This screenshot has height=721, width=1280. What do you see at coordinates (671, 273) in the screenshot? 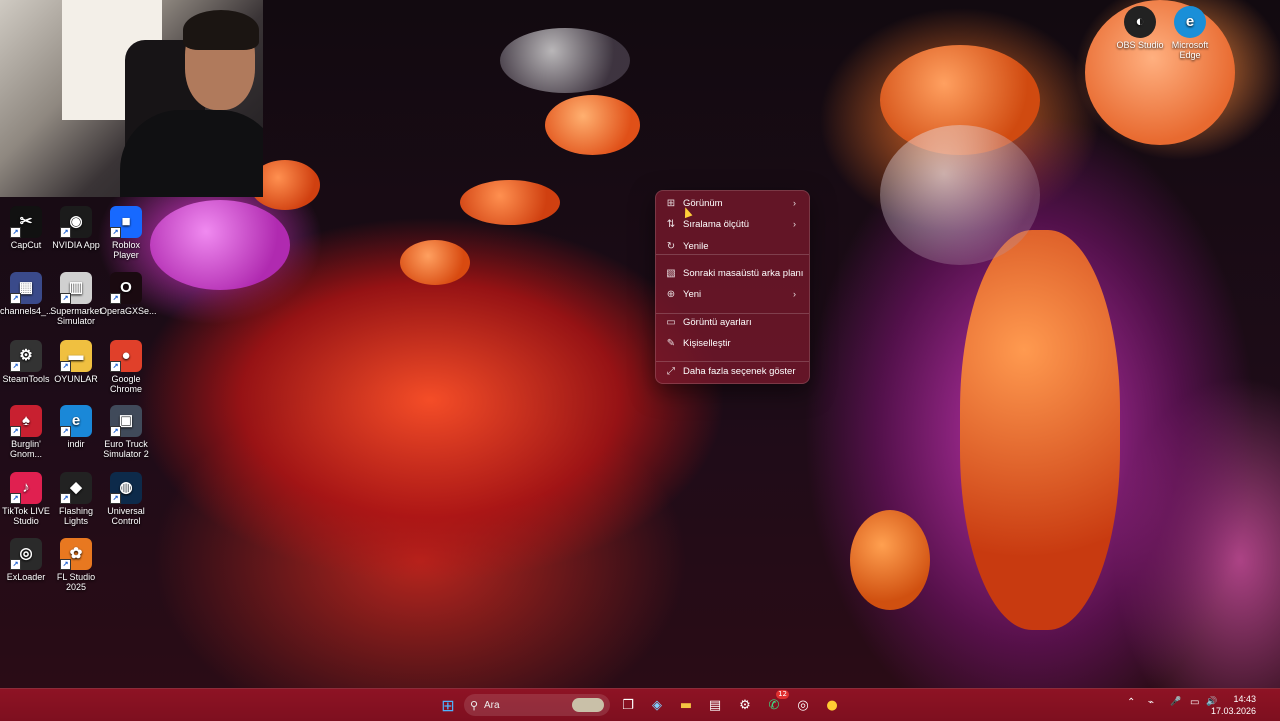
I see `wallpaper-icon: ▧` at bounding box center [671, 273].